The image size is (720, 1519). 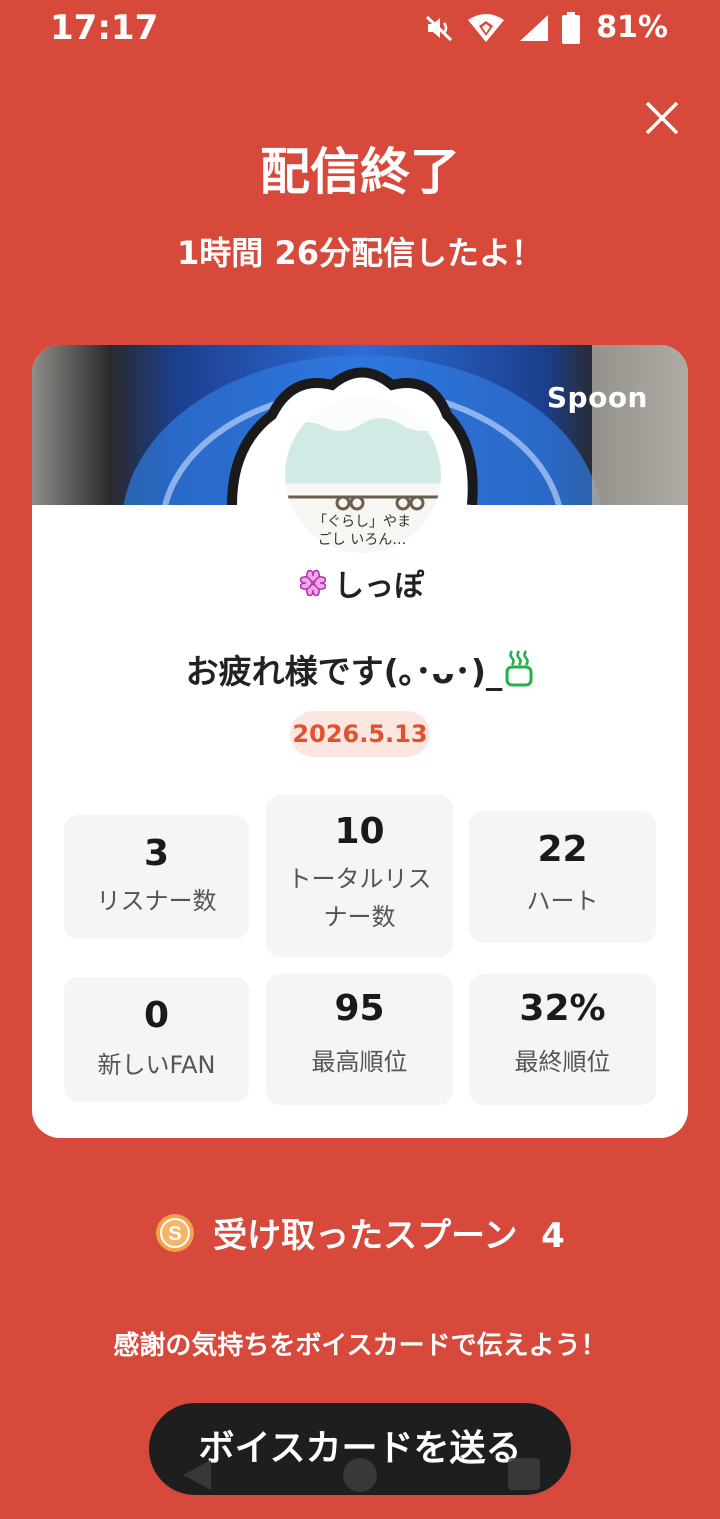 I want to click on stat-label-line2: ナー数, so click(x=359, y=917).